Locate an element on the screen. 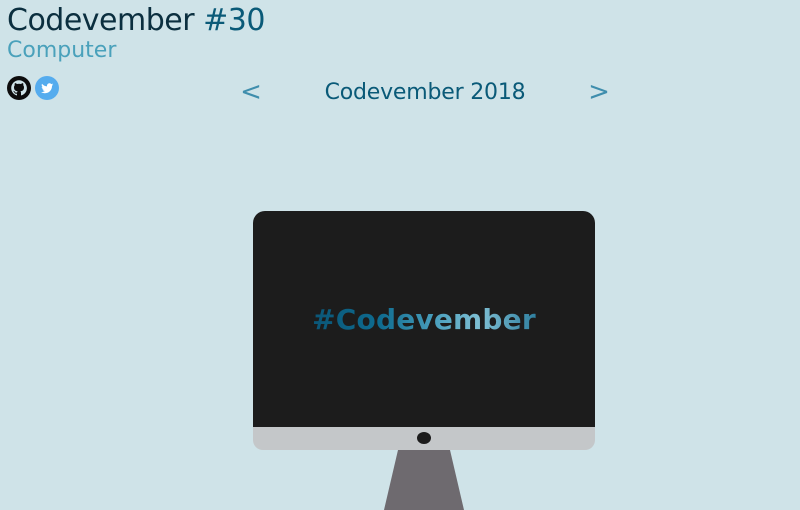 Image resolution: width=800 pixels, height=510 pixels. page-title-text: Codevember is located at coordinates (101, 20).